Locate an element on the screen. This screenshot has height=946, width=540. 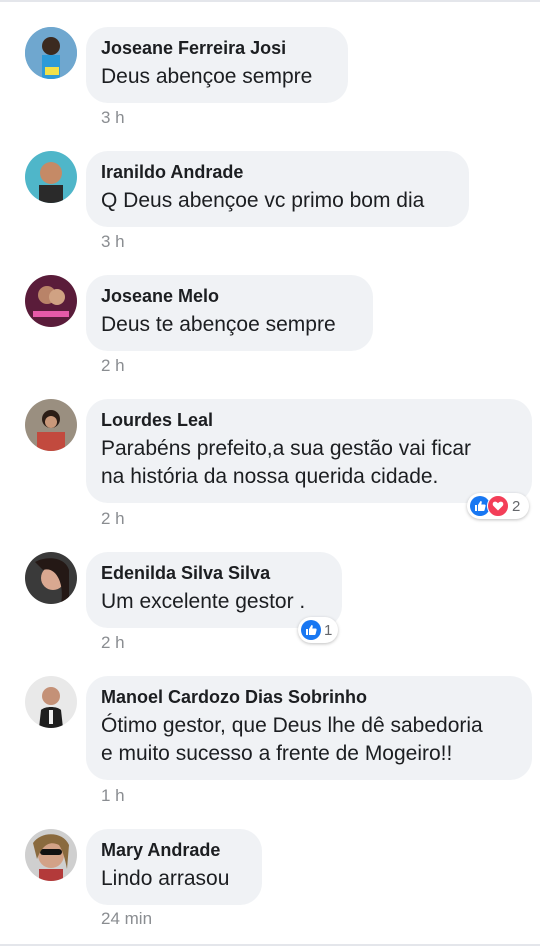
comment-text: Lindo arrasou is located at coordinates (165, 878).